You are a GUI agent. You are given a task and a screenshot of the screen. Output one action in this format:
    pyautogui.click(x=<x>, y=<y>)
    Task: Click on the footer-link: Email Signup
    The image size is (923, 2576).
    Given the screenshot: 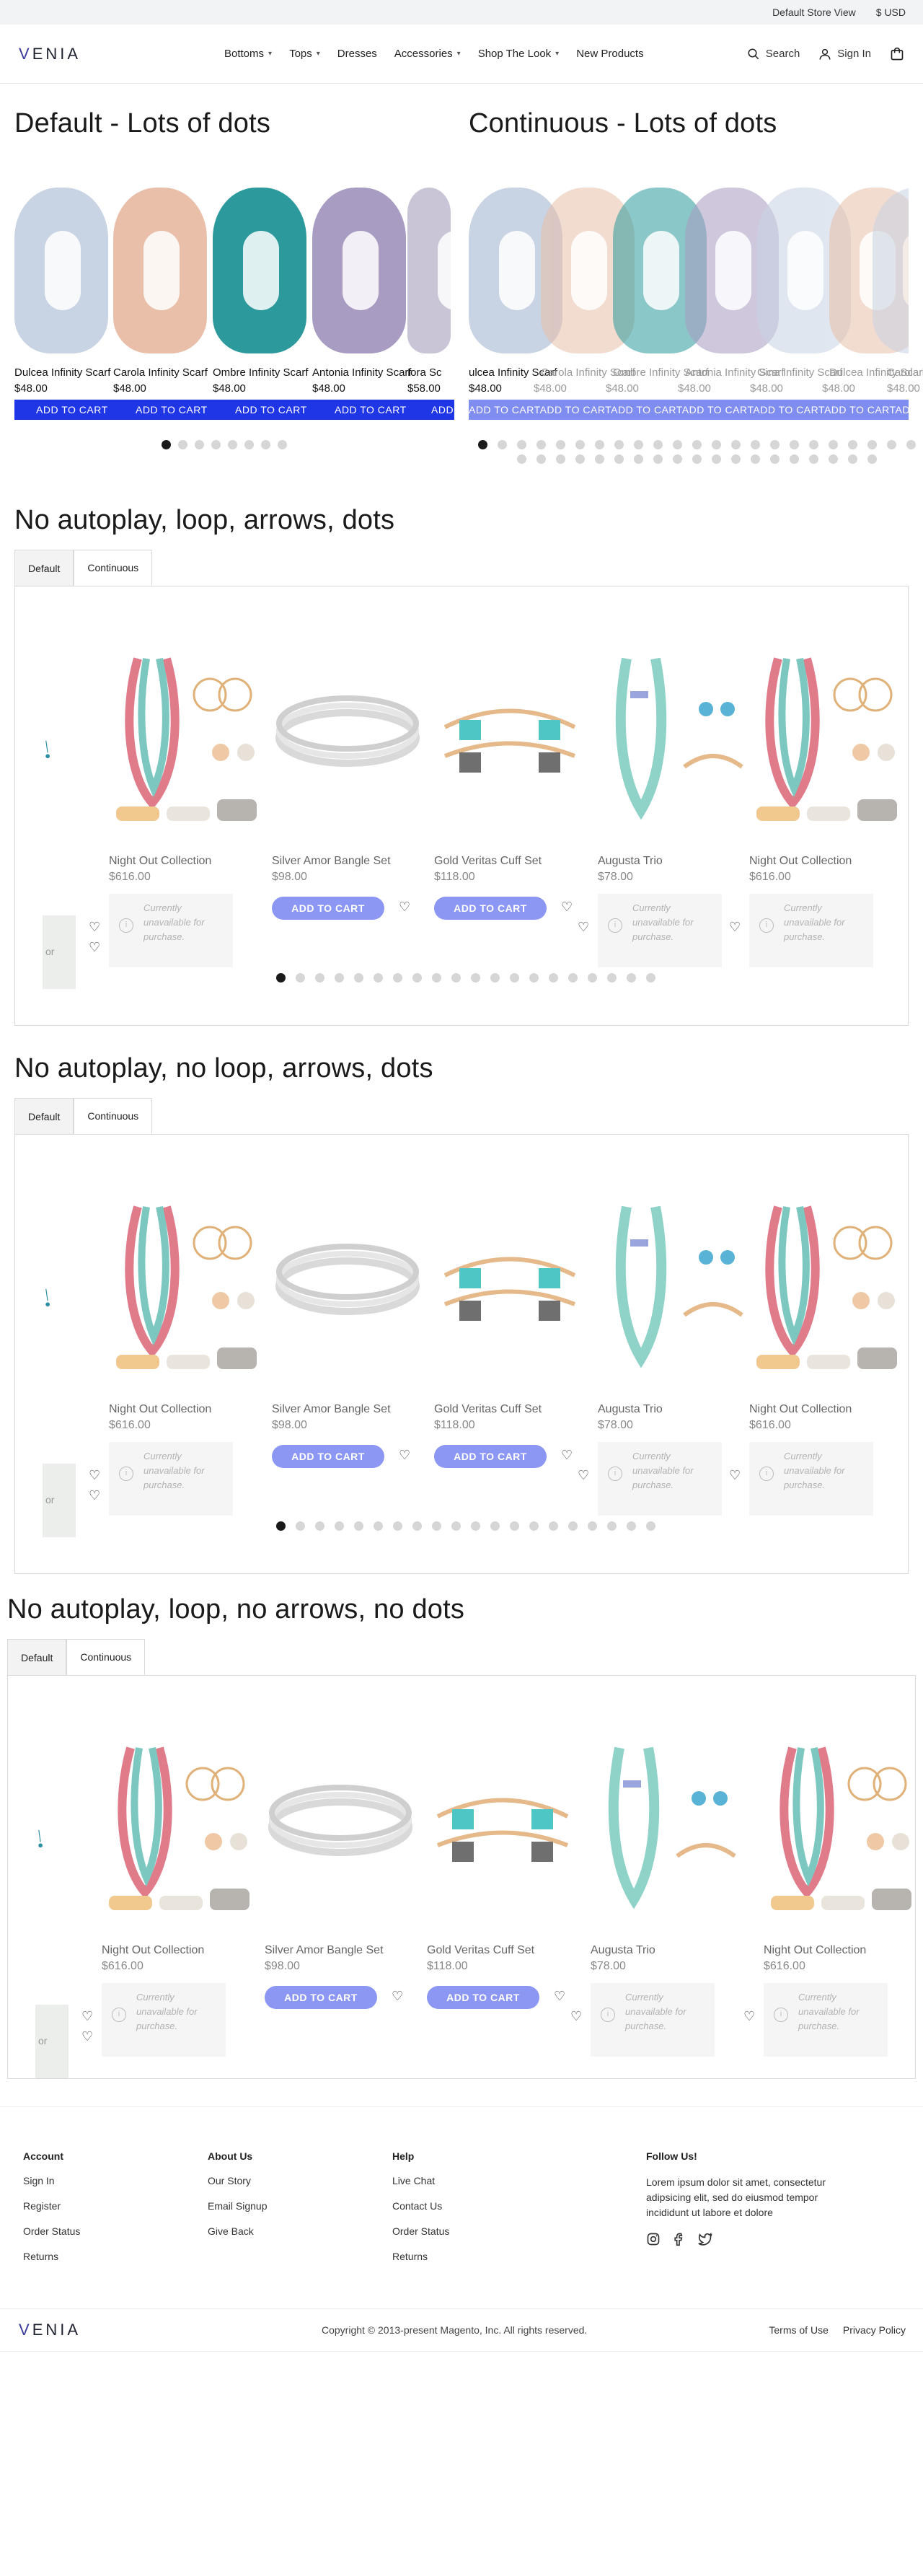 What is the action you would take?
    pyautogui.click(x=238, y=2206)
    